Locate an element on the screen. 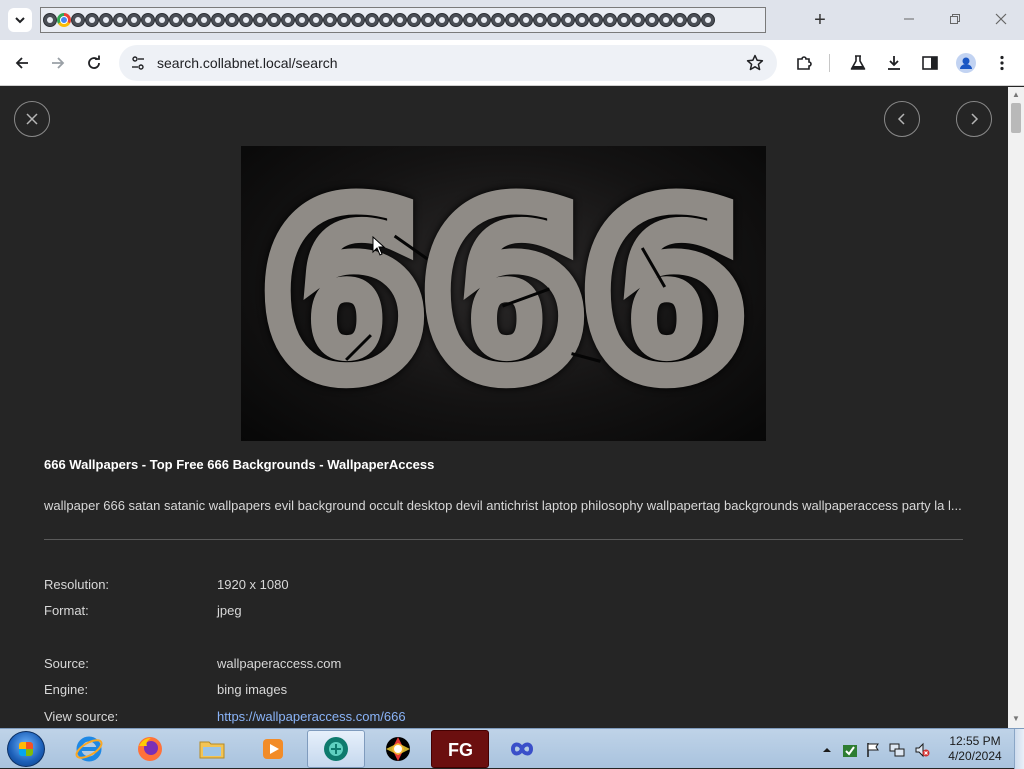 This screenshot has width=1024, height=769. url-text: search.collabnet.local/search is located at coordinates (247, 63).